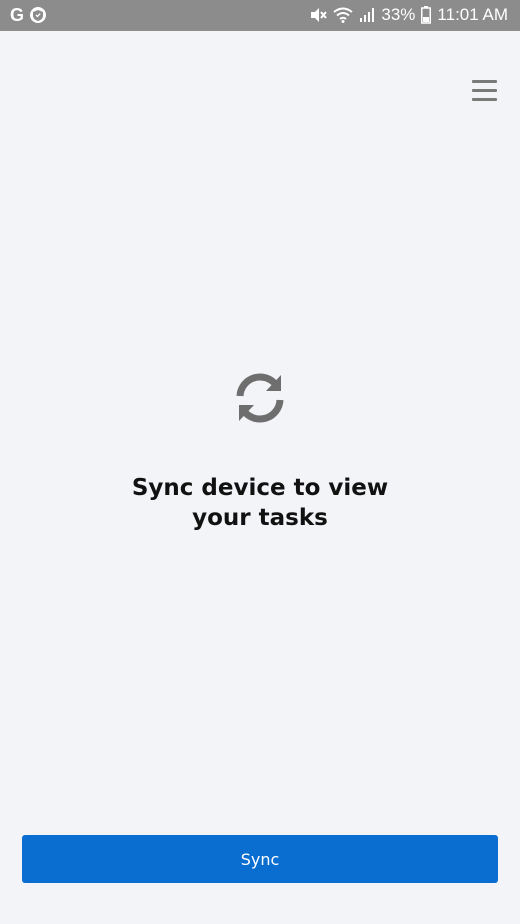 This screenshot has width=520, height=924. What do you see at coordinates (426, 15) in the screenshot?
I see `battery-icon` at bounding box center [426, 15].